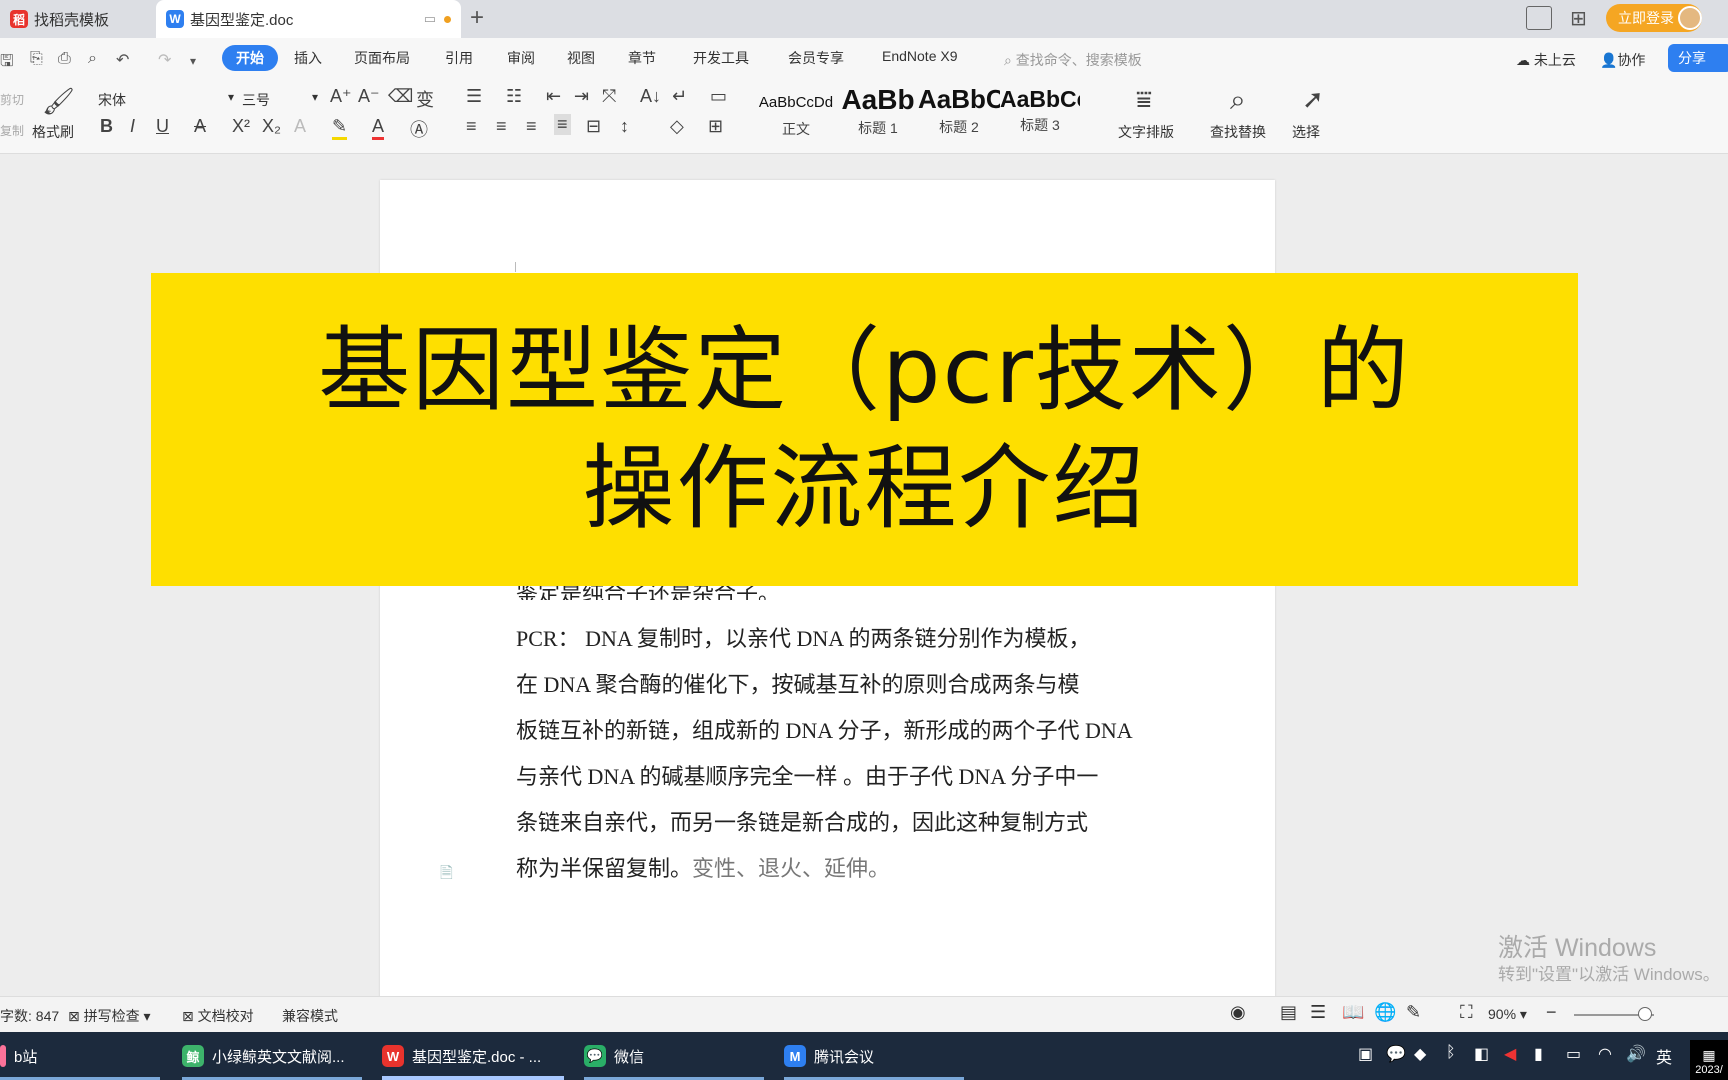 The image size is (1728, 1080). What do you see at coordinates (1605, 1054) in the screenshot?
I see `wifi-icon: ◠` at bounding box center [1605, 1054].